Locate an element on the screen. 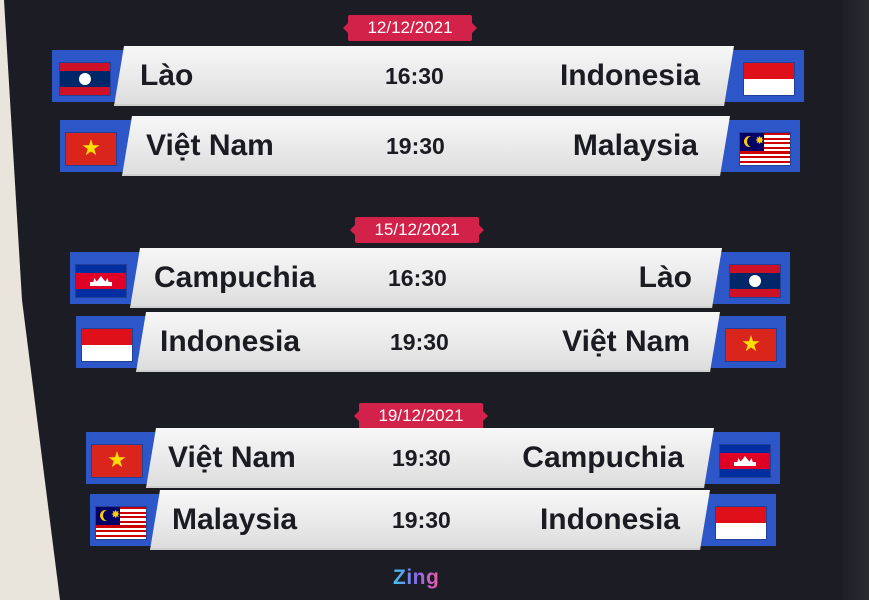 The height and width of the screenshot is (600, 869). match-row: Lào 16:30 Indonesia is located at coordinates (428, 76).